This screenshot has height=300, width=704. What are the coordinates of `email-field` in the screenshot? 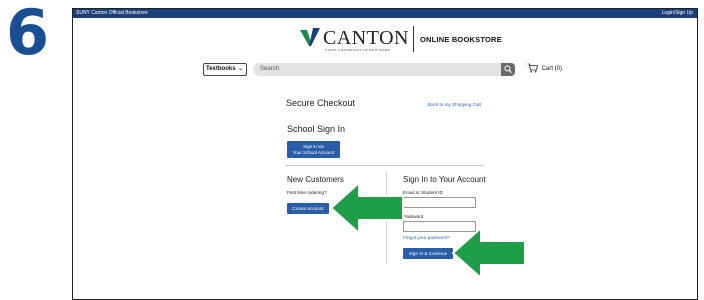 It's located at (439, 202).